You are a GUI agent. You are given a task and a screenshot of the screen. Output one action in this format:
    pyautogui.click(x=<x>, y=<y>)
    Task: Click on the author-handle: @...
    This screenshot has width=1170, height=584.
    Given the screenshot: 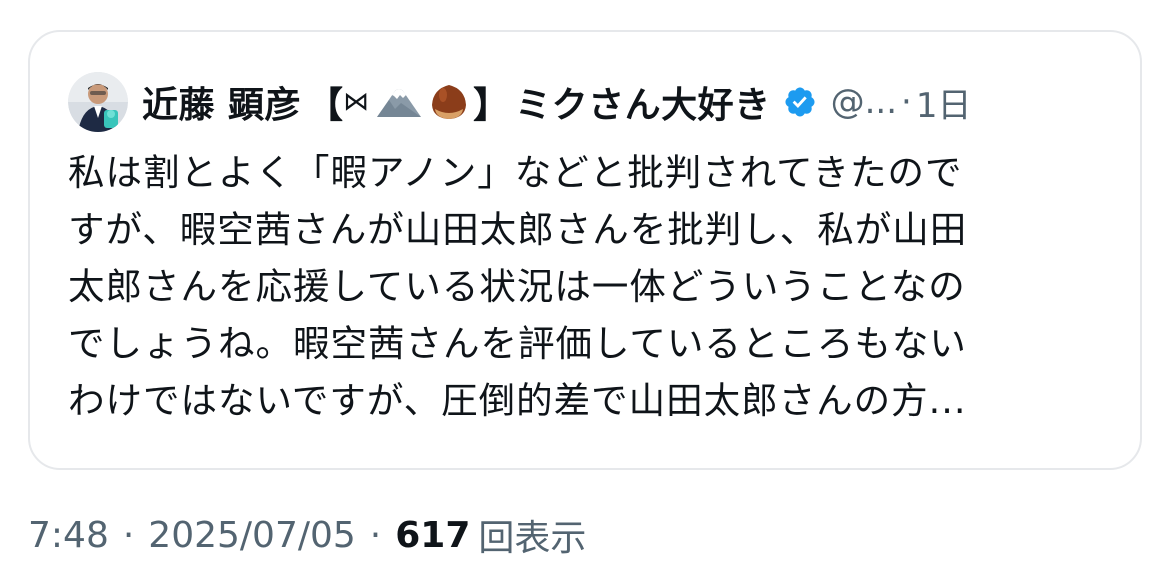 What is the action you would take?
    pyautogui.click(x=864, y=102)
    